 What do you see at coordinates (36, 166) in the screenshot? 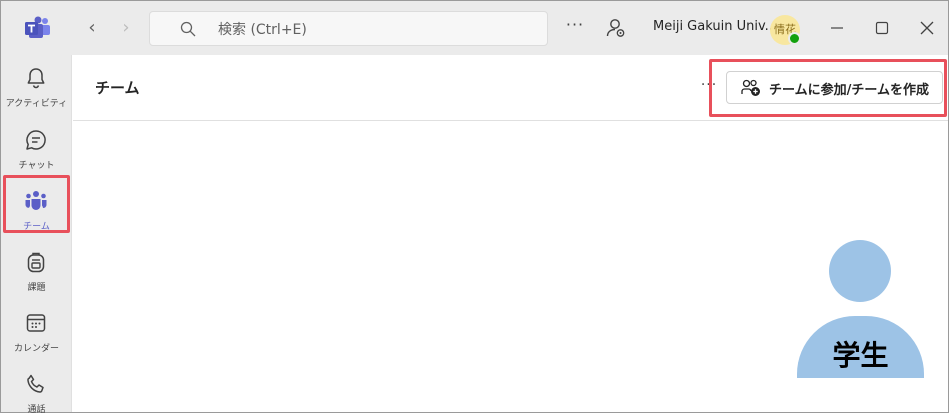
I see `rail-item-label: チャット` at bounding box center [36, 166].